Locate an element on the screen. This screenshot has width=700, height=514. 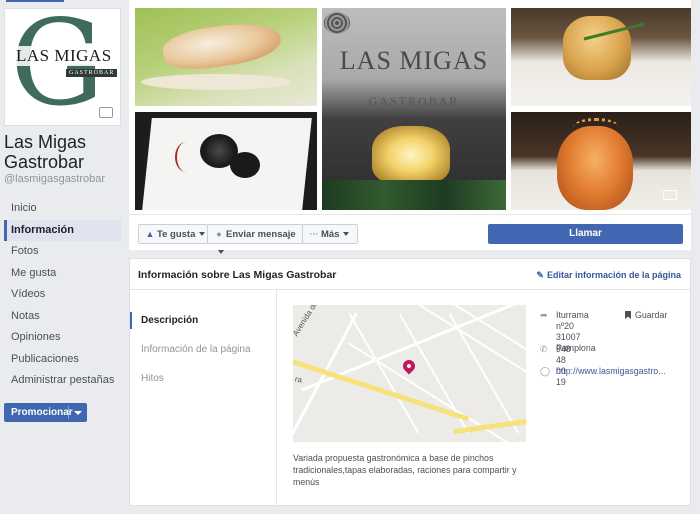
action-bar: ▲ Te gusta ● Enviar mensaje ··· Más Llamar is located at coordinates (410, 234).